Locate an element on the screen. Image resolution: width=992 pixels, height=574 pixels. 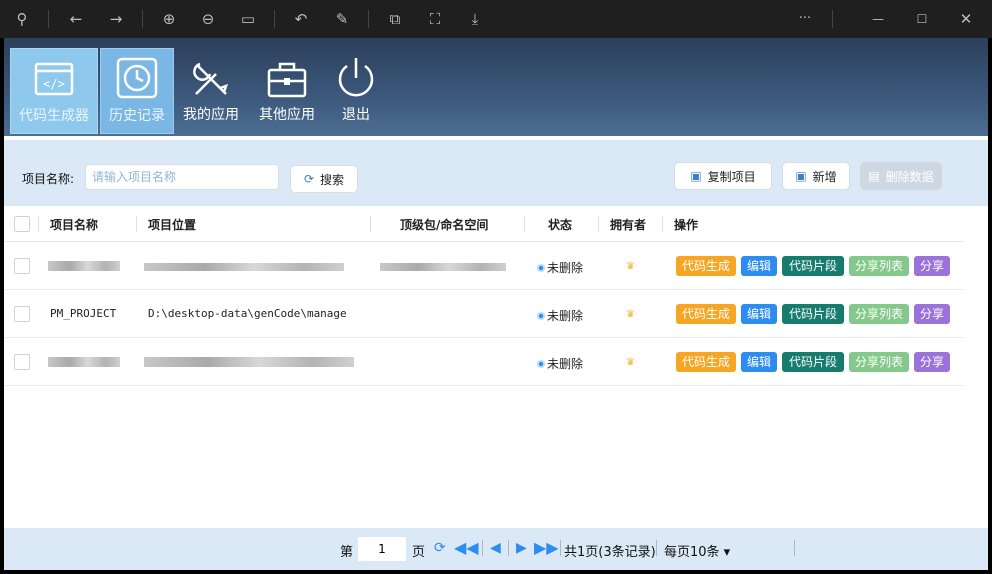
header-project-name: 项目名称 is located at coordinates (74, 224).